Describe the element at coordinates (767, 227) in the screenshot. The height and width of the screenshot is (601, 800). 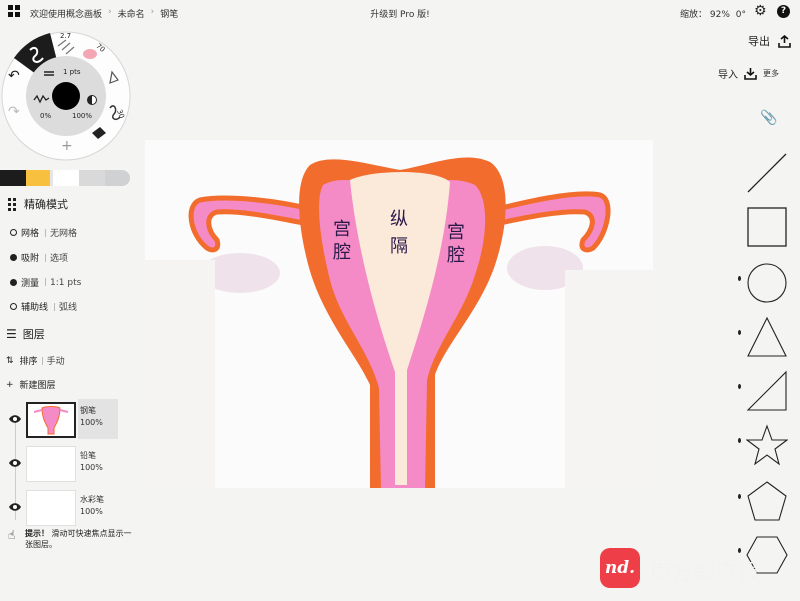
I see `square-icon` at that location.